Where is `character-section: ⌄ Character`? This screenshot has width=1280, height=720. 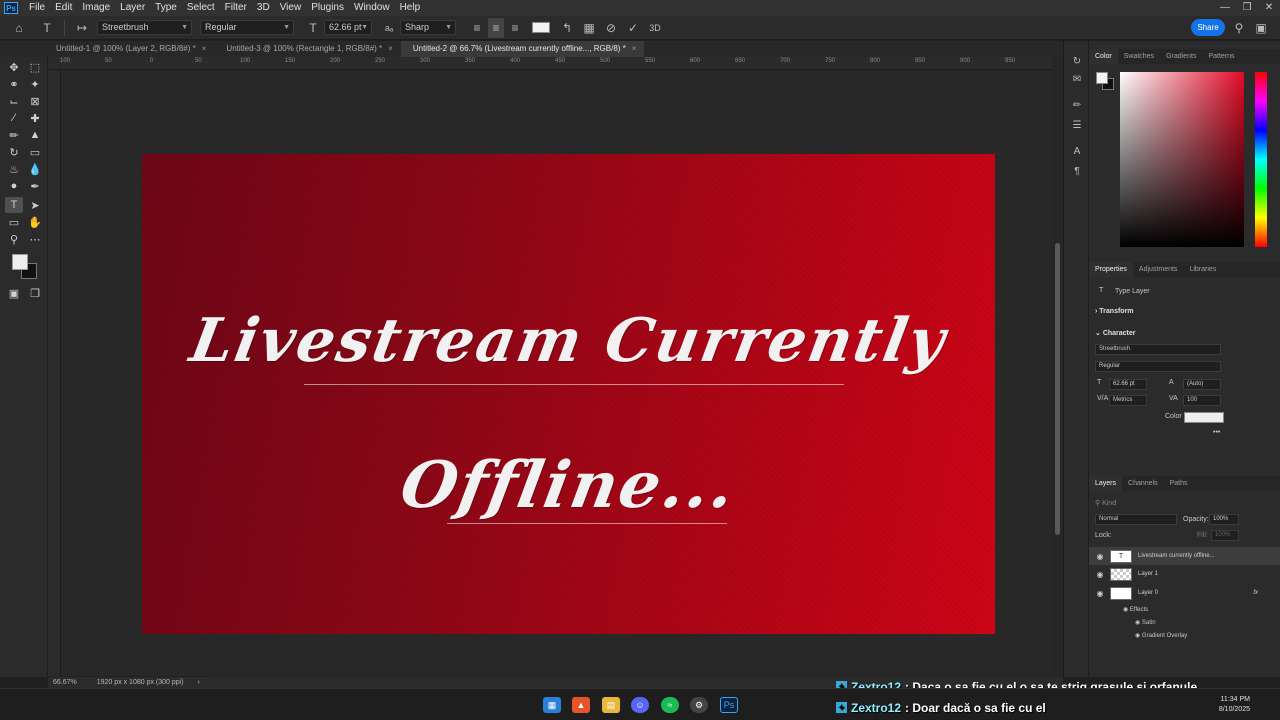
character-section: ⌄ Character is located at coordinates (1115, 333).